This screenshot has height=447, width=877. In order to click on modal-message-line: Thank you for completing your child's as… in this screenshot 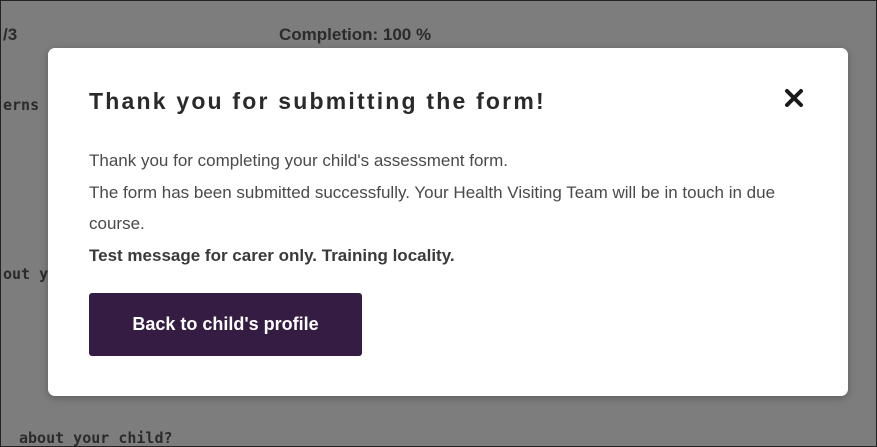, I will do `click(298, 160)`.